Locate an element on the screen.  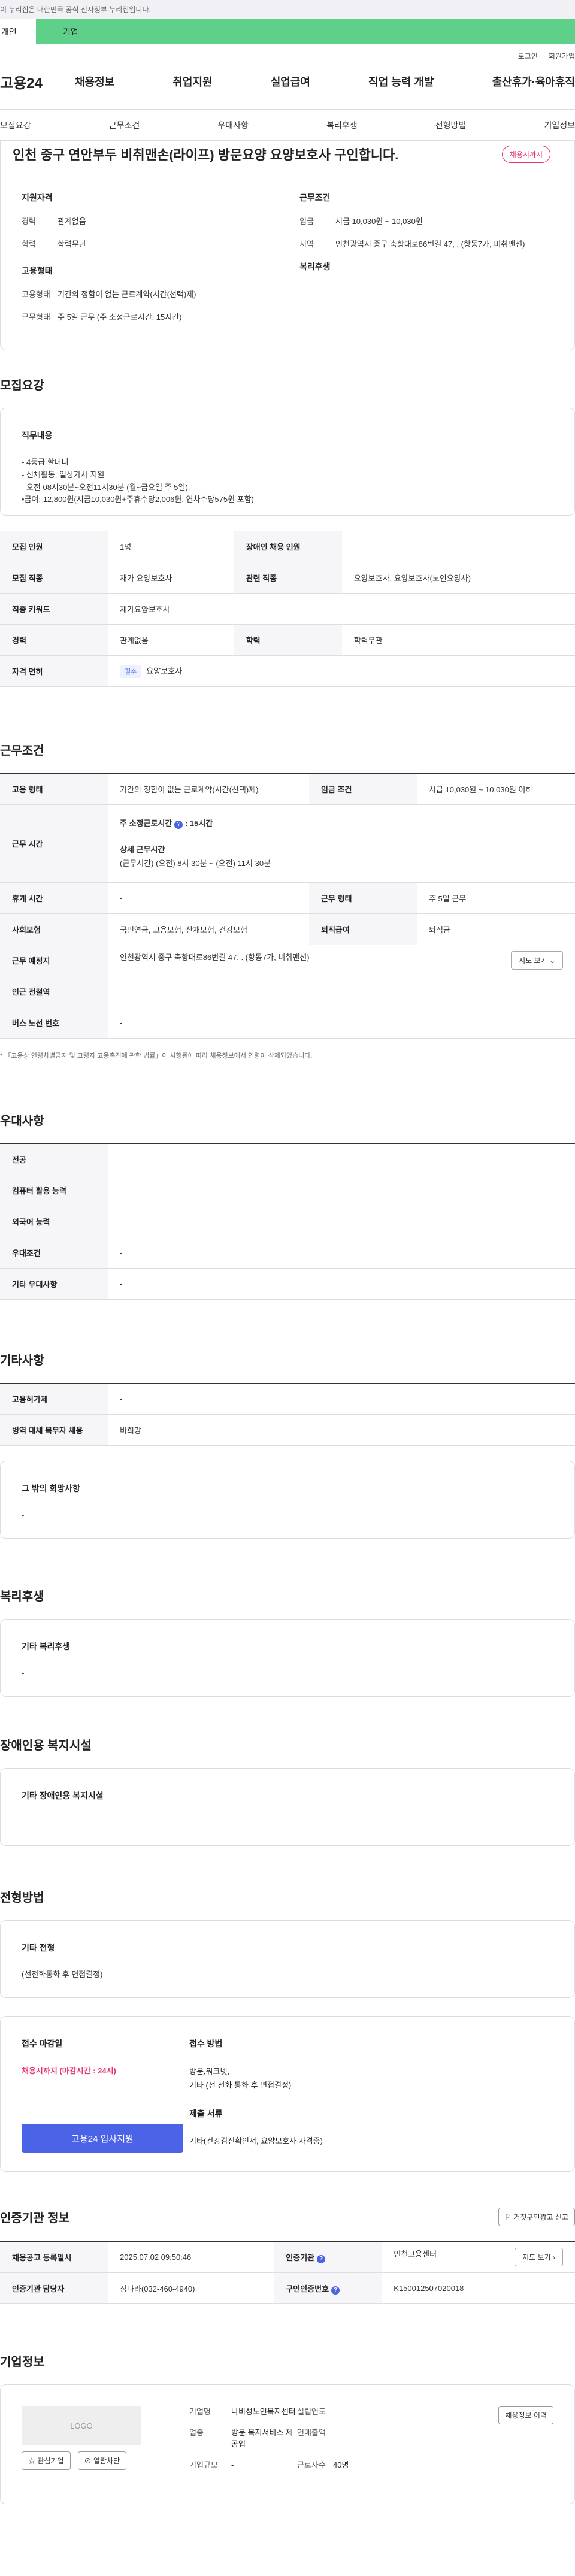
map-button: 지도 보기 ⌄ is located at coordinates (537, 960).